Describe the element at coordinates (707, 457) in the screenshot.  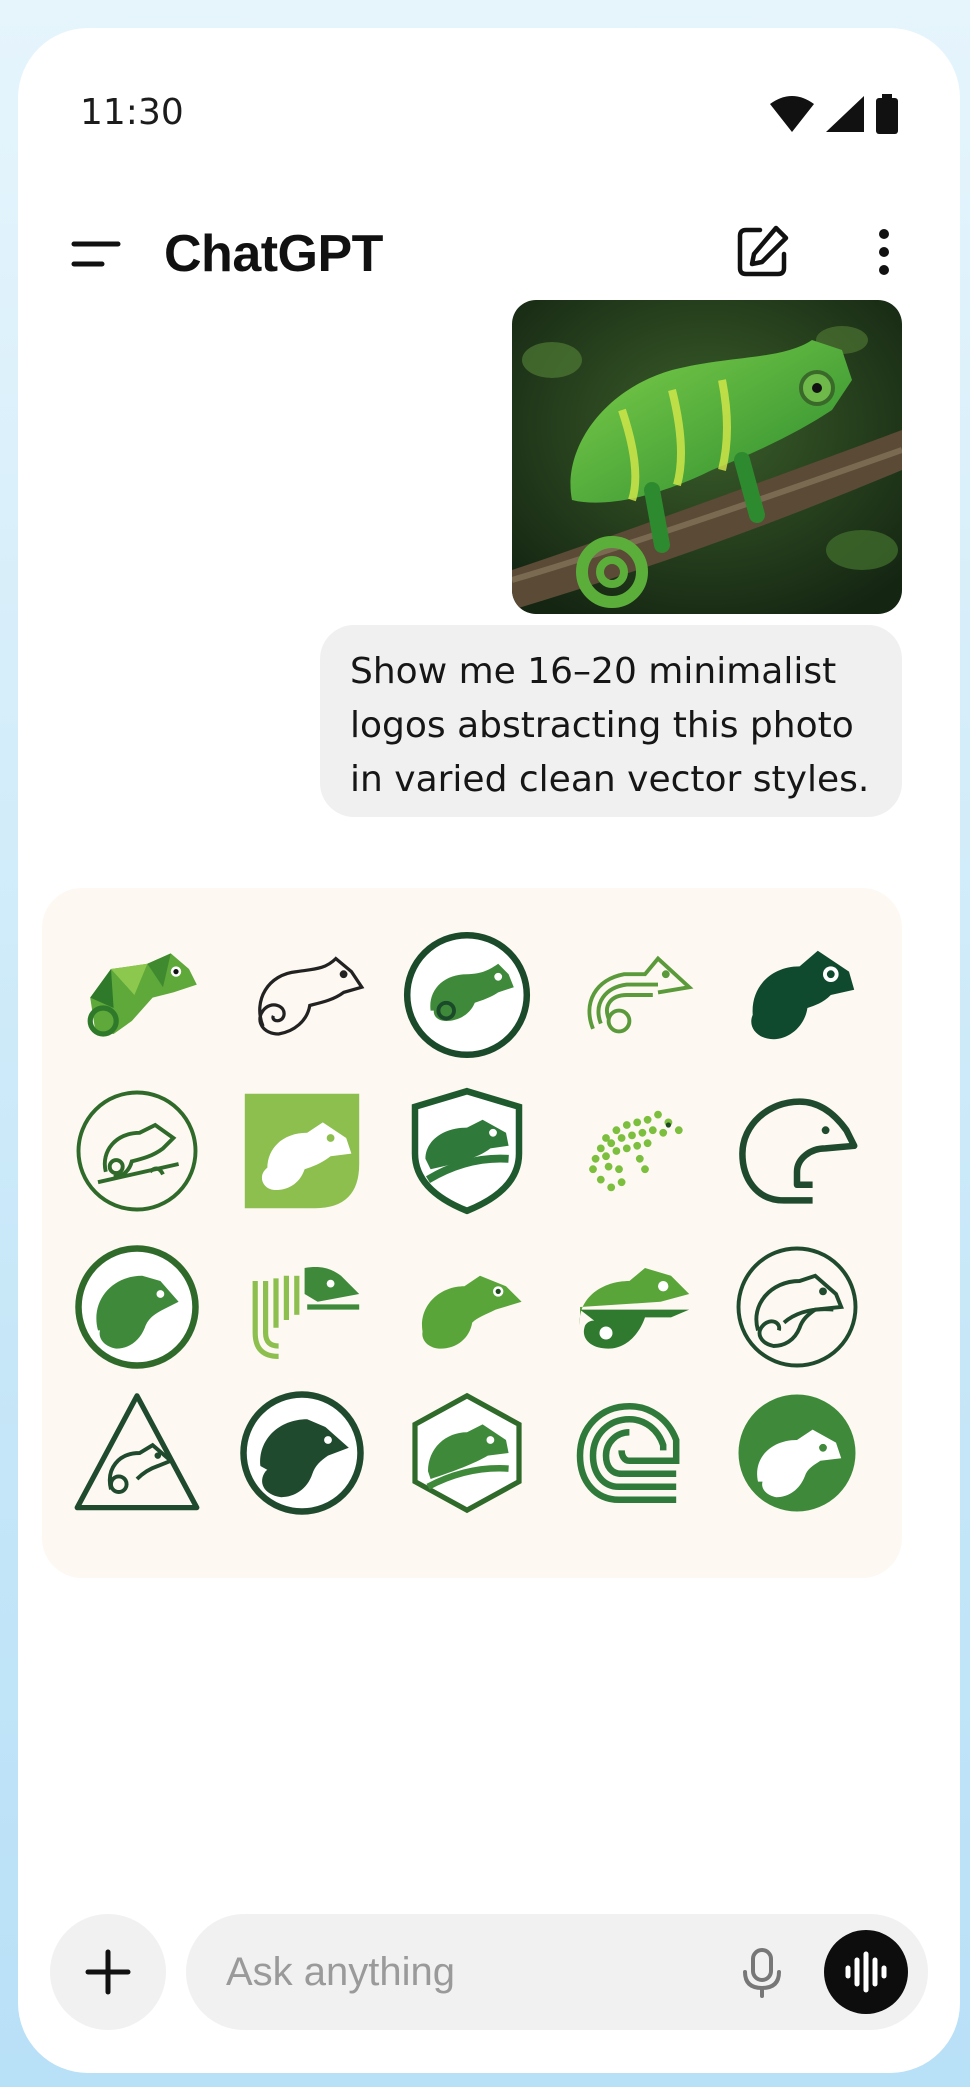
I see `user-attached-photo` at that location.